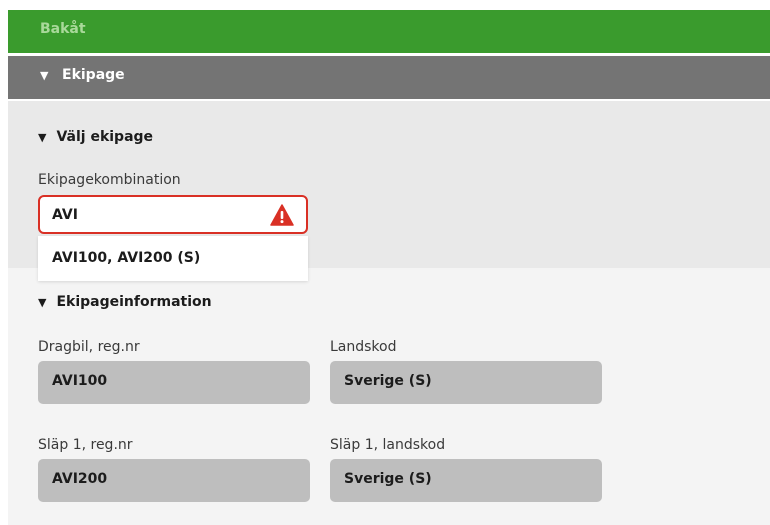 This screenshot has height=525, width=770. I want to click on section-header-ekipage: ▼ Ekipage, so click(389, 77).